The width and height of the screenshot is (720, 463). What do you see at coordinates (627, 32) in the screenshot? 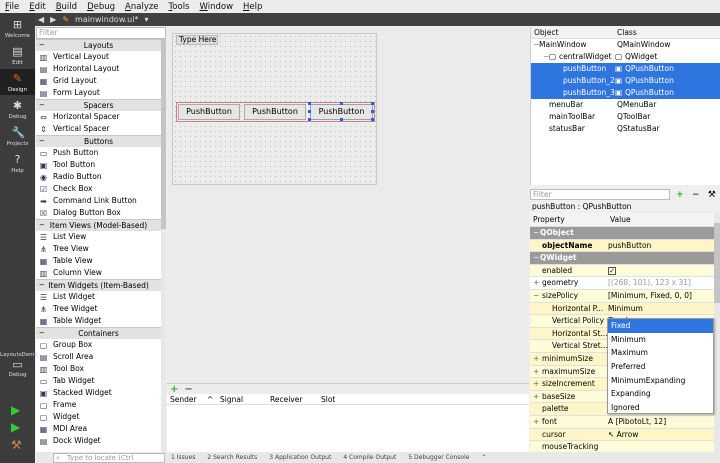
I see `column-class: Class` at bounding box center [627, 32].